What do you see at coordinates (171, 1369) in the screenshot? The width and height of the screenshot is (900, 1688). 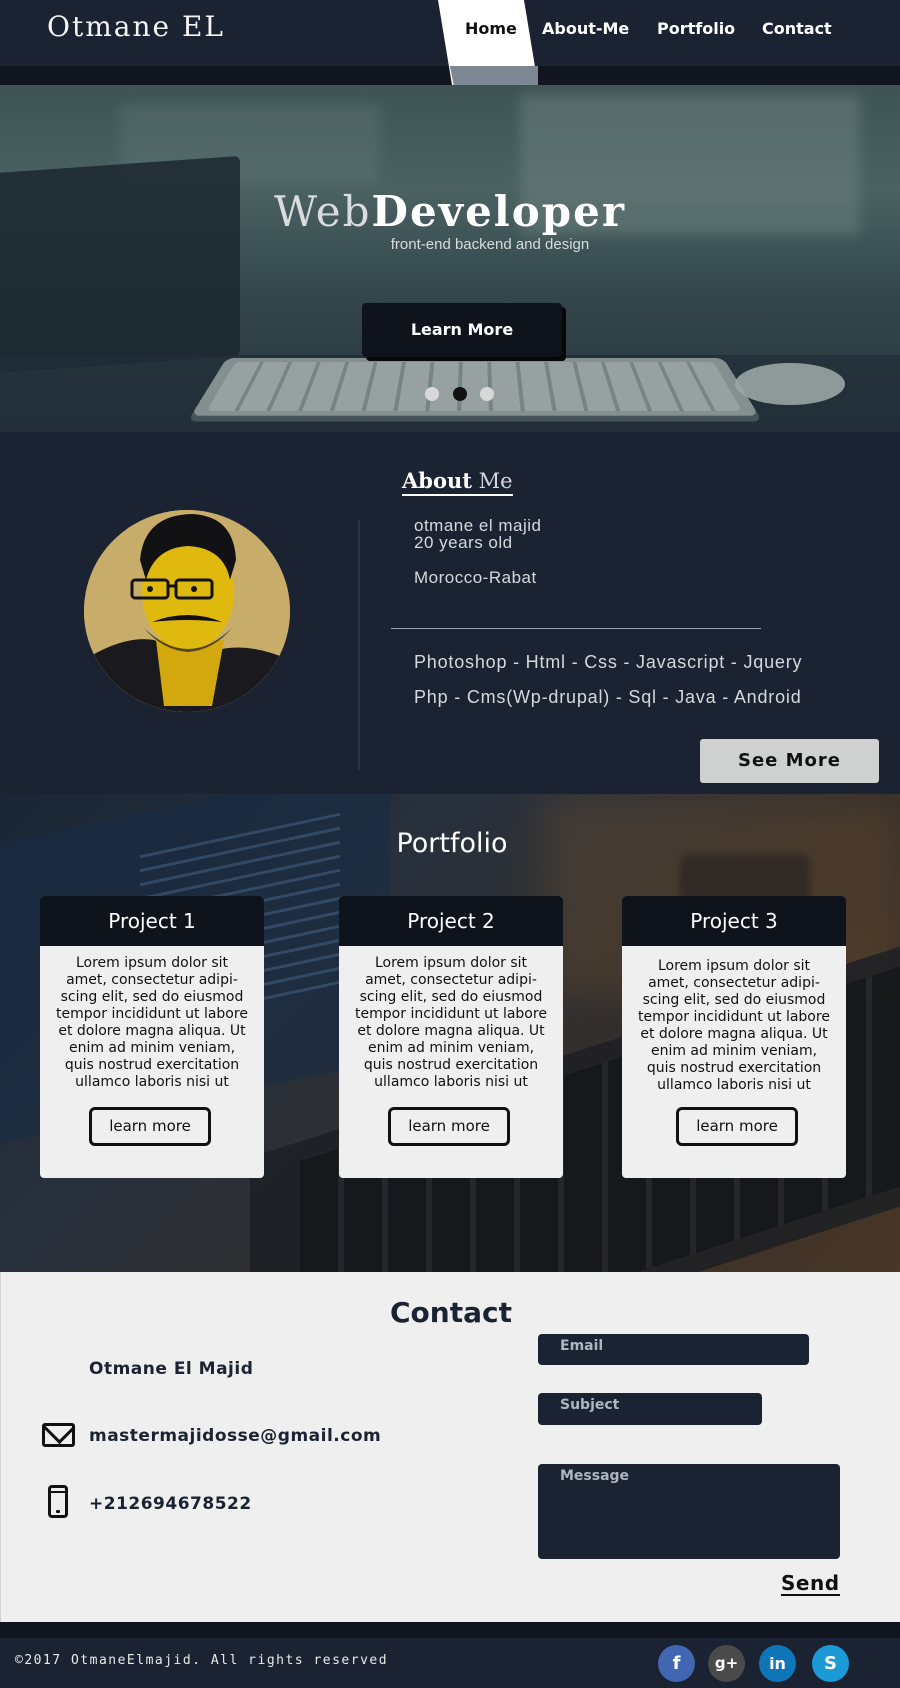 I see `contact-name: Otmane El Majid` at bounding box center [171, 1369].